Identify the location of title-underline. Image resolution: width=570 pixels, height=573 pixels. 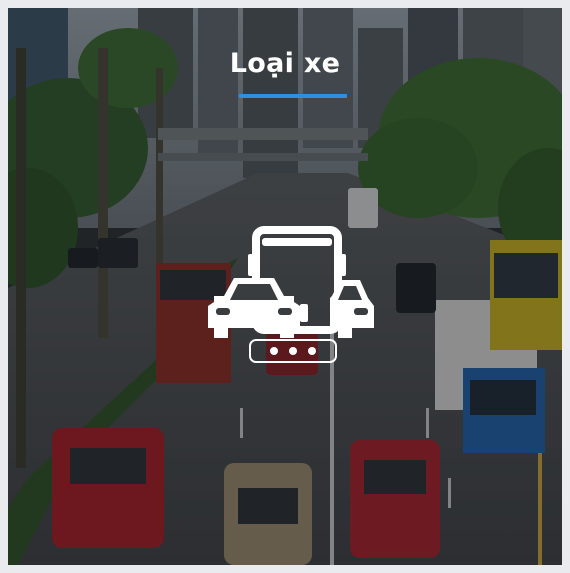
(293, 96).